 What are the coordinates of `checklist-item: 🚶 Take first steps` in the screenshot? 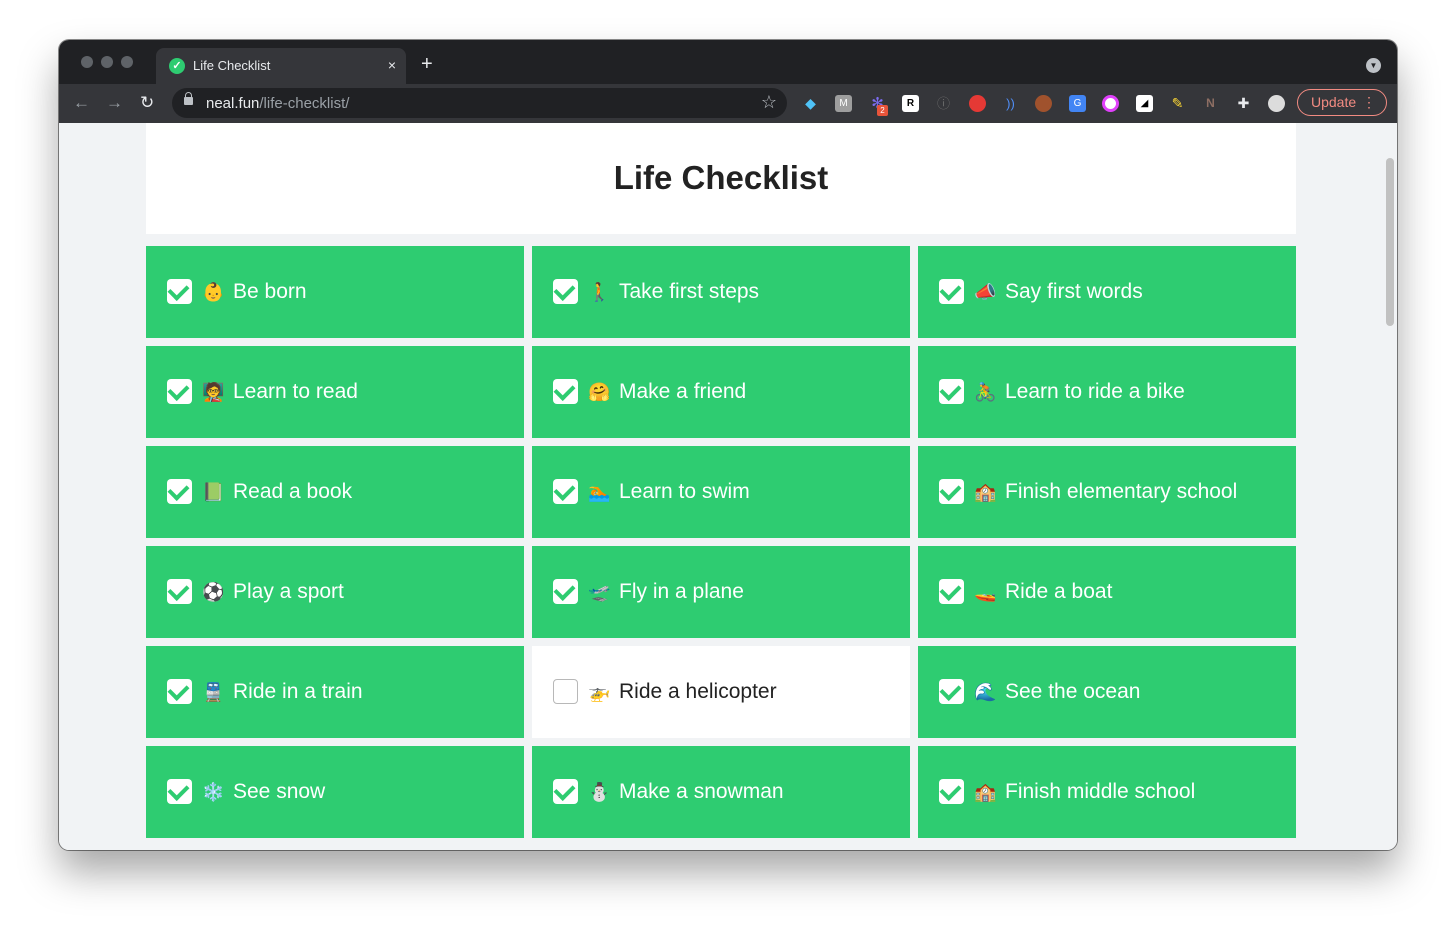 It's located at (721, 292).